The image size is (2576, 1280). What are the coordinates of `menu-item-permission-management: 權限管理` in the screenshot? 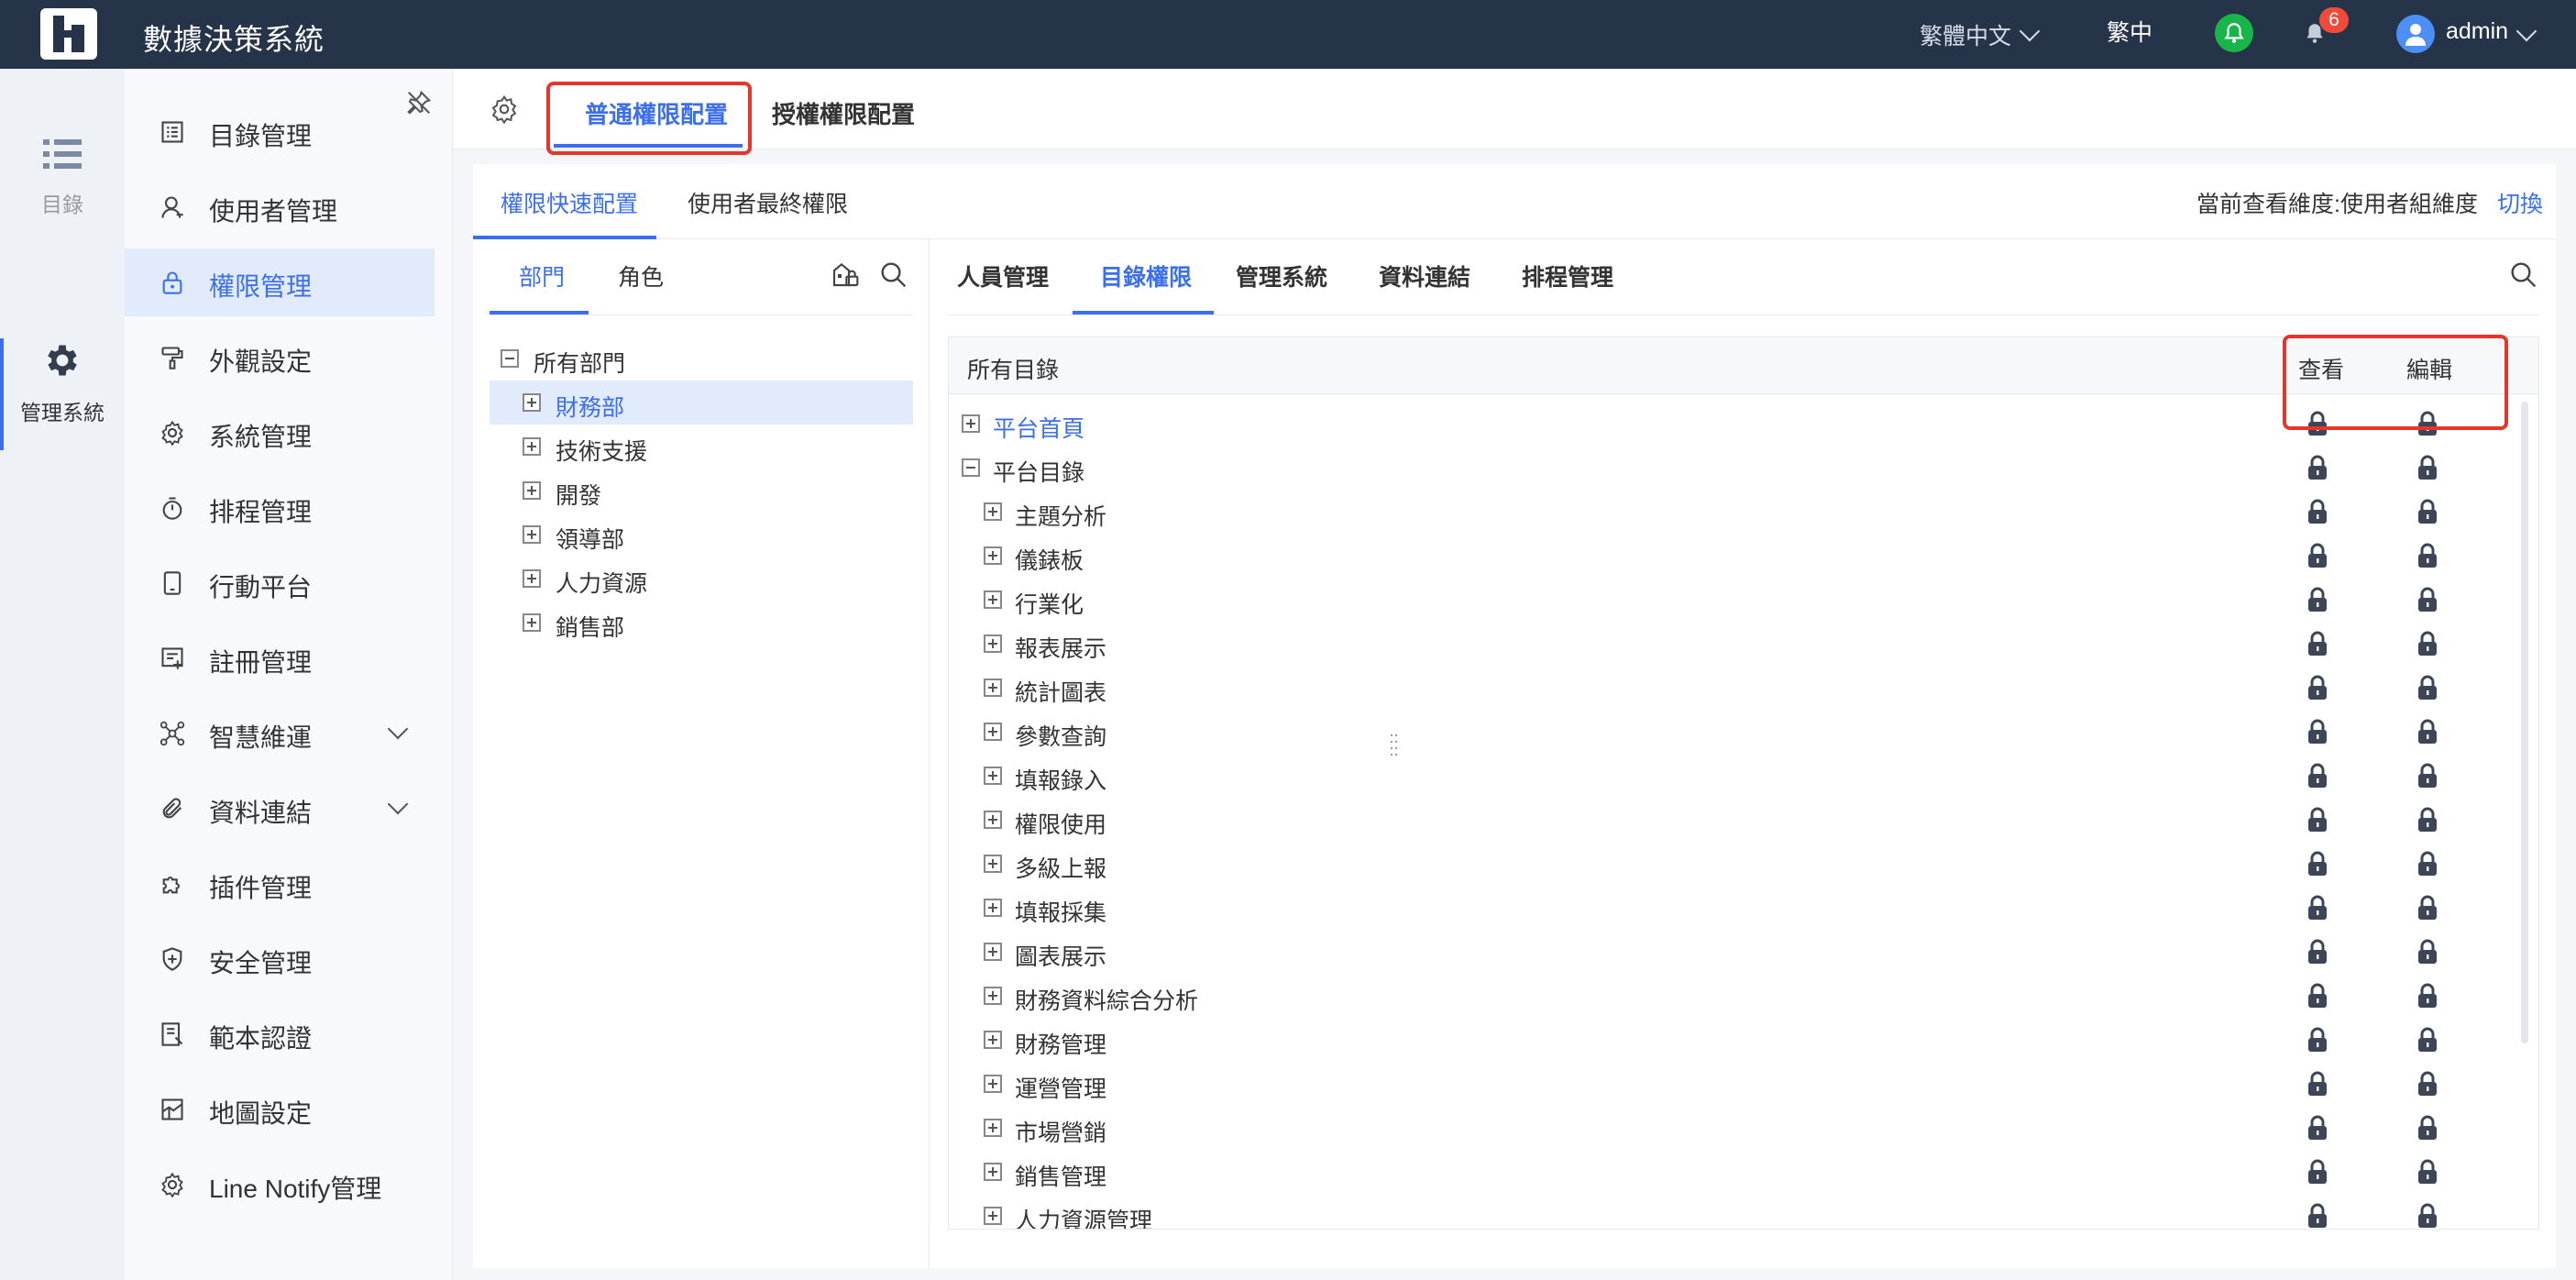 It's located at (280, 282).